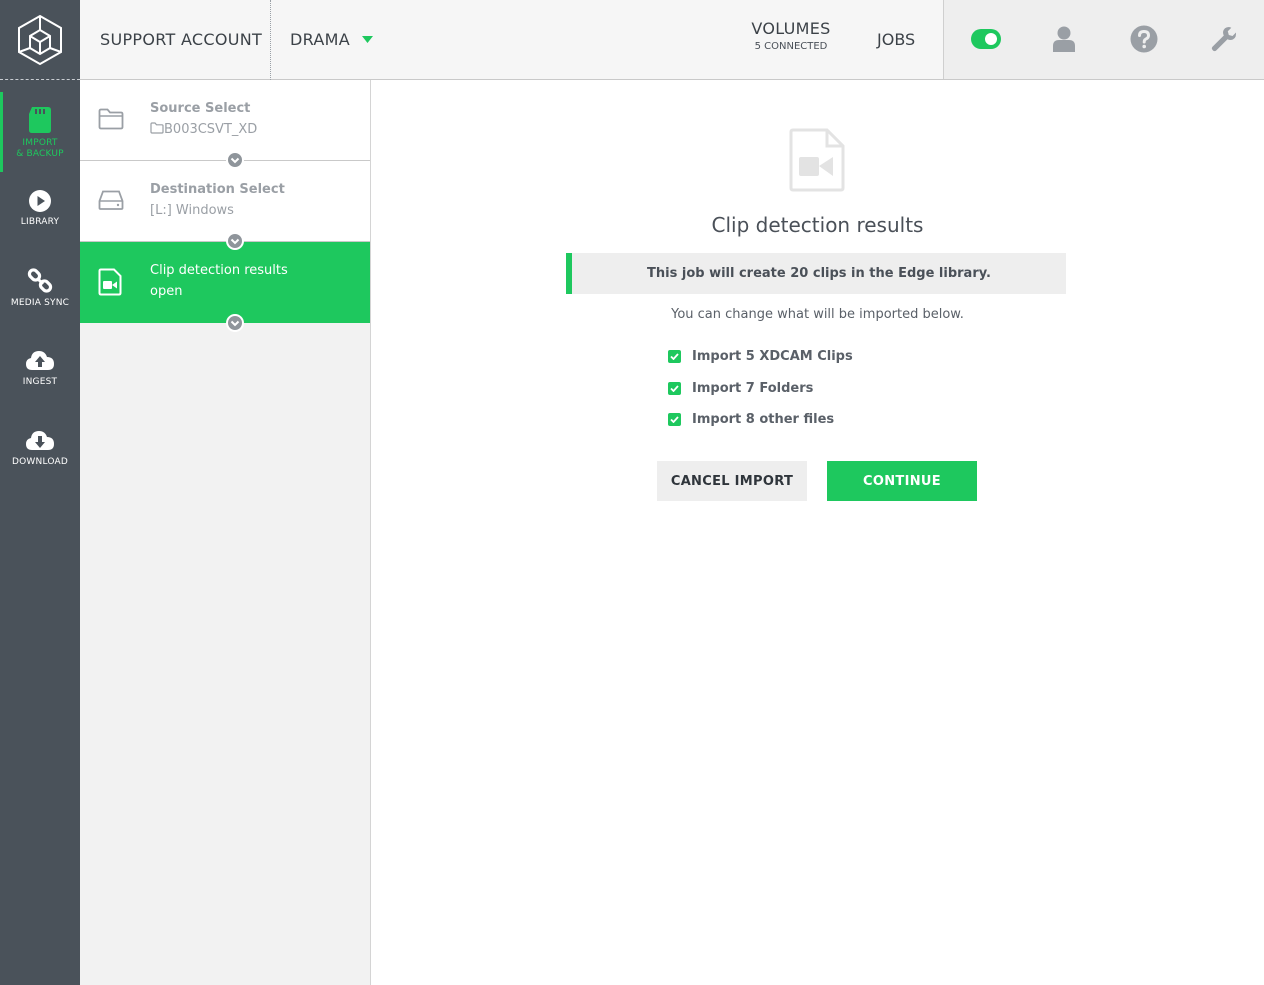 Image resolution: width=1264 pixels, height=985 pixels. I want to click on nav-download-label: DOWNLOAD, so click(40, 462).